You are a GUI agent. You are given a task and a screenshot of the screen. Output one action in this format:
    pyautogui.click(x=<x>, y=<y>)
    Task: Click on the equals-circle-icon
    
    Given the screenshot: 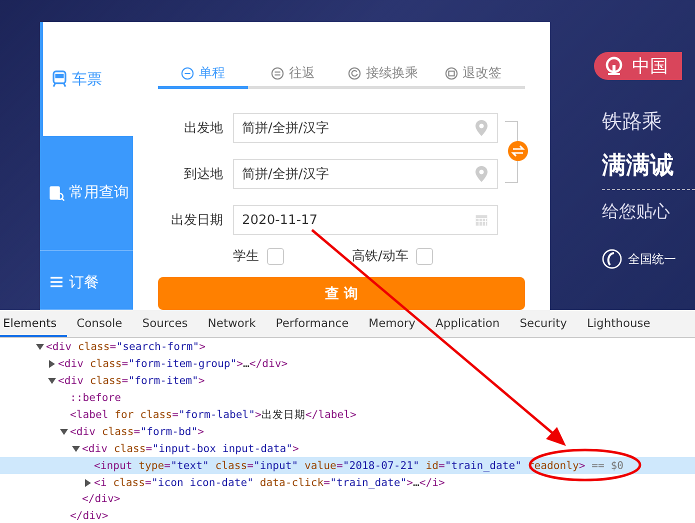 What is the action you would take?
    pyautogui.click(x=277, y=73)
    